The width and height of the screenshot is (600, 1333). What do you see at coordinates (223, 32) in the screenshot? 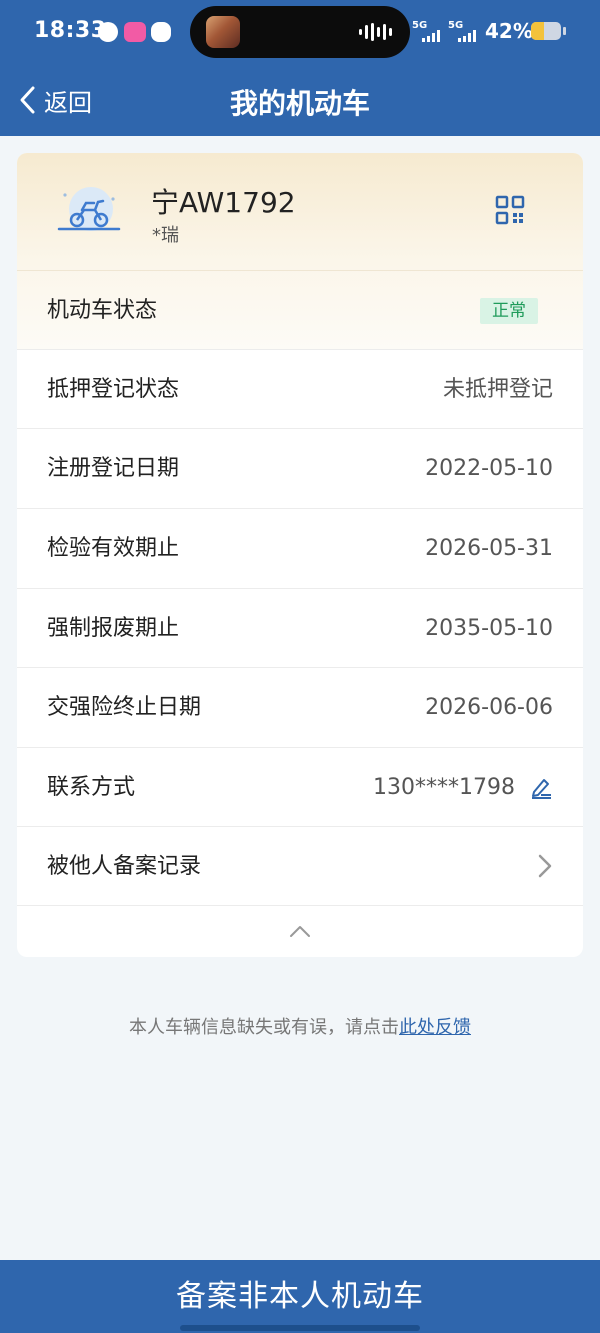
I see `media-thumbnail-icon` at bounding box center [223, 32].